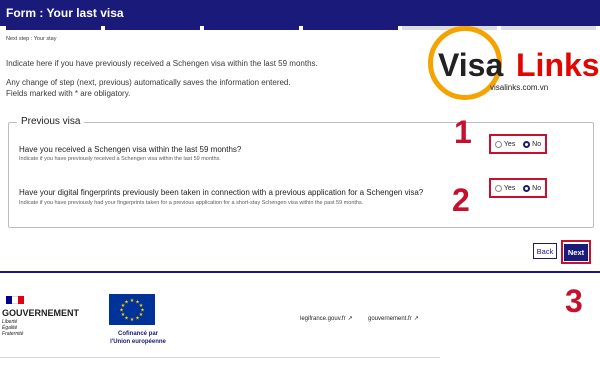 The width and height of the screenshot is (600, 375). I want to click on french-flag-icon, so click(15, 300).